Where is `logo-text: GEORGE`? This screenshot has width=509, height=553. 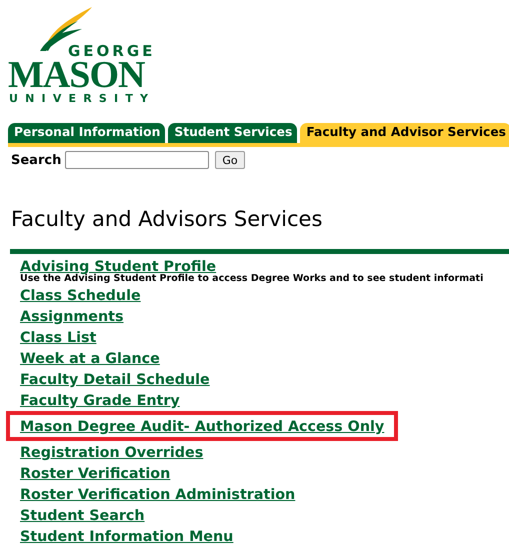 logo-text: GEORGE is located at coordinates (112, 51).